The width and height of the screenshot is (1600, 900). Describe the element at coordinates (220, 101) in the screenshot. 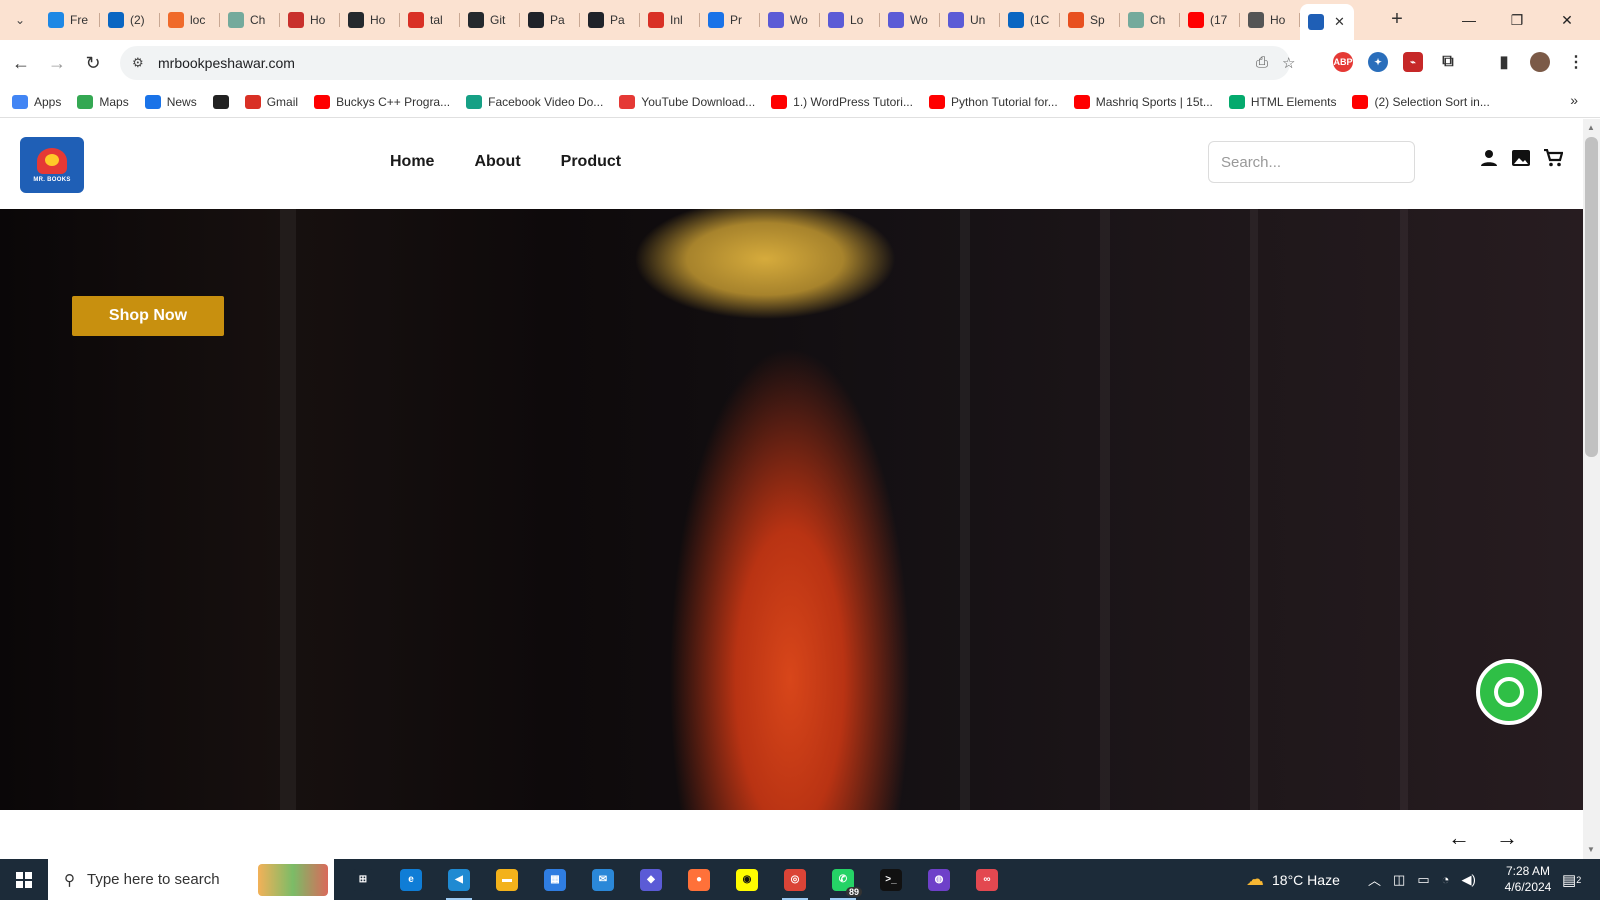

I see `bookmark-item` at that location.